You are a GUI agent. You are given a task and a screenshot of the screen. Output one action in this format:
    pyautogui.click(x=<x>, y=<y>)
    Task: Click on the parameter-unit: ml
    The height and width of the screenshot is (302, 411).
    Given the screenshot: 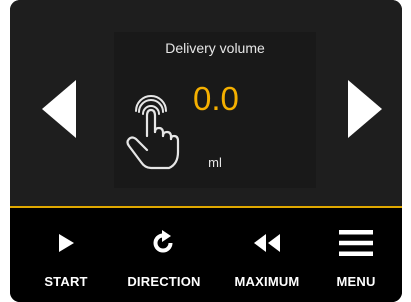 What is the action you would take?
    pyautogui.click(x=215, y=162)
    